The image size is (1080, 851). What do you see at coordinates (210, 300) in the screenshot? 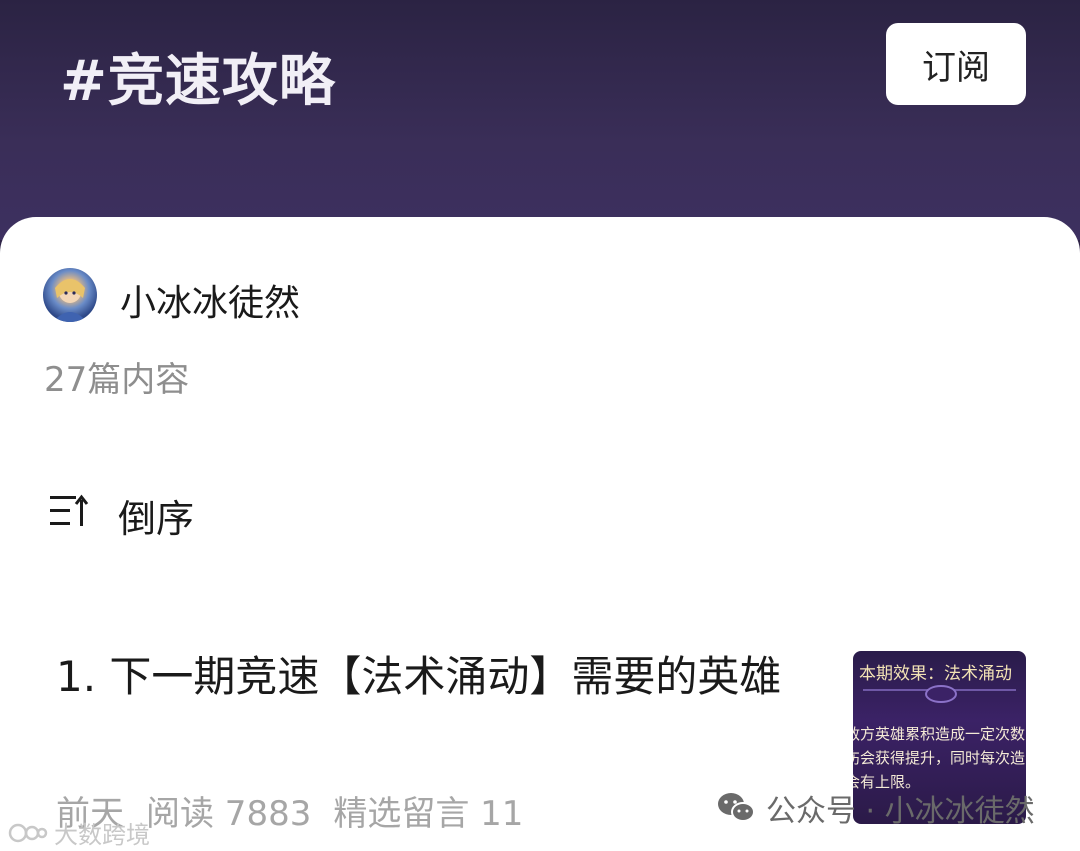
I see `author-name: 小冰冰徒然` at bounding box center [210, 300].